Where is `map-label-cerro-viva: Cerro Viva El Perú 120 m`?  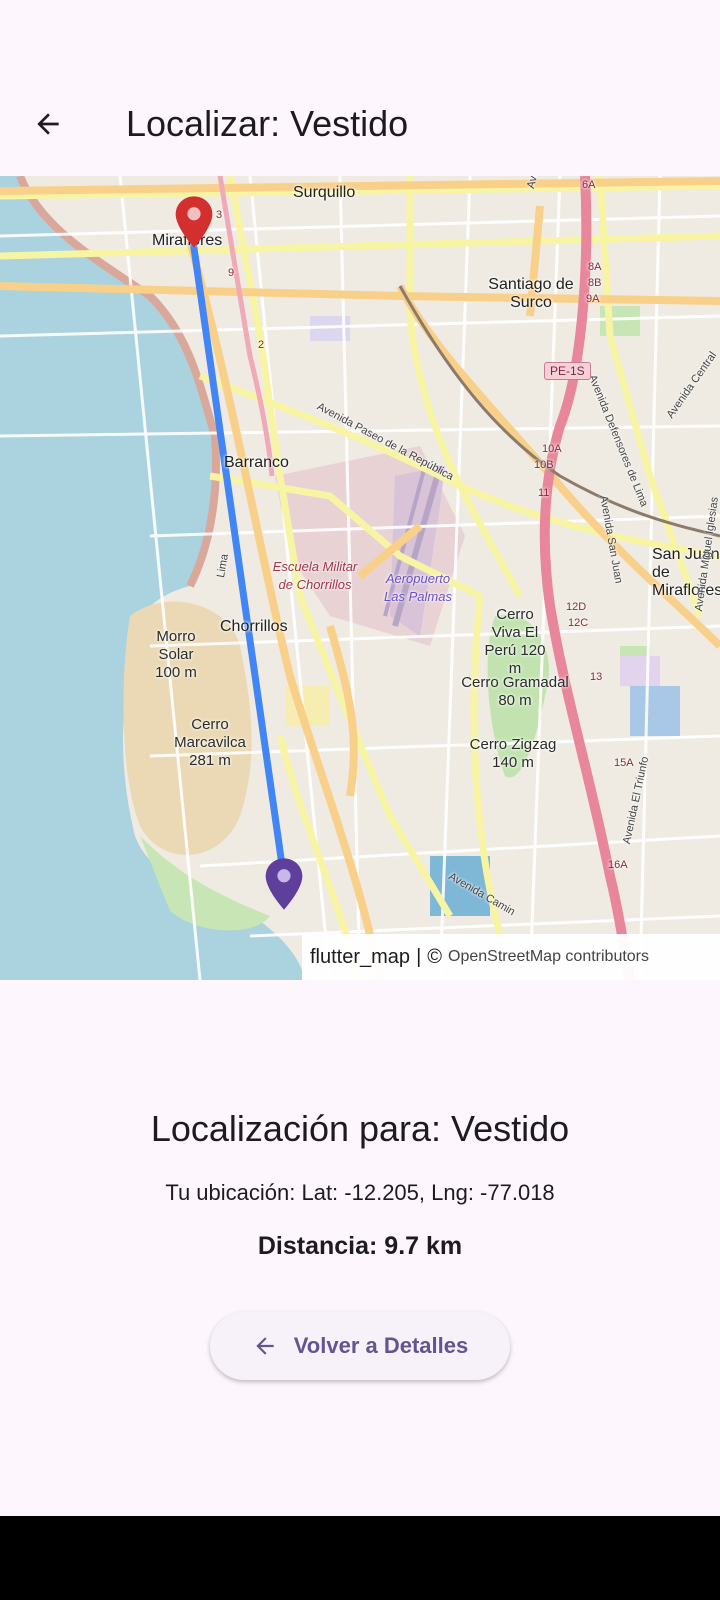
map-label-cerro-viva: Cerro Viva El Perú 120 m is located at coordinates (515, 641).